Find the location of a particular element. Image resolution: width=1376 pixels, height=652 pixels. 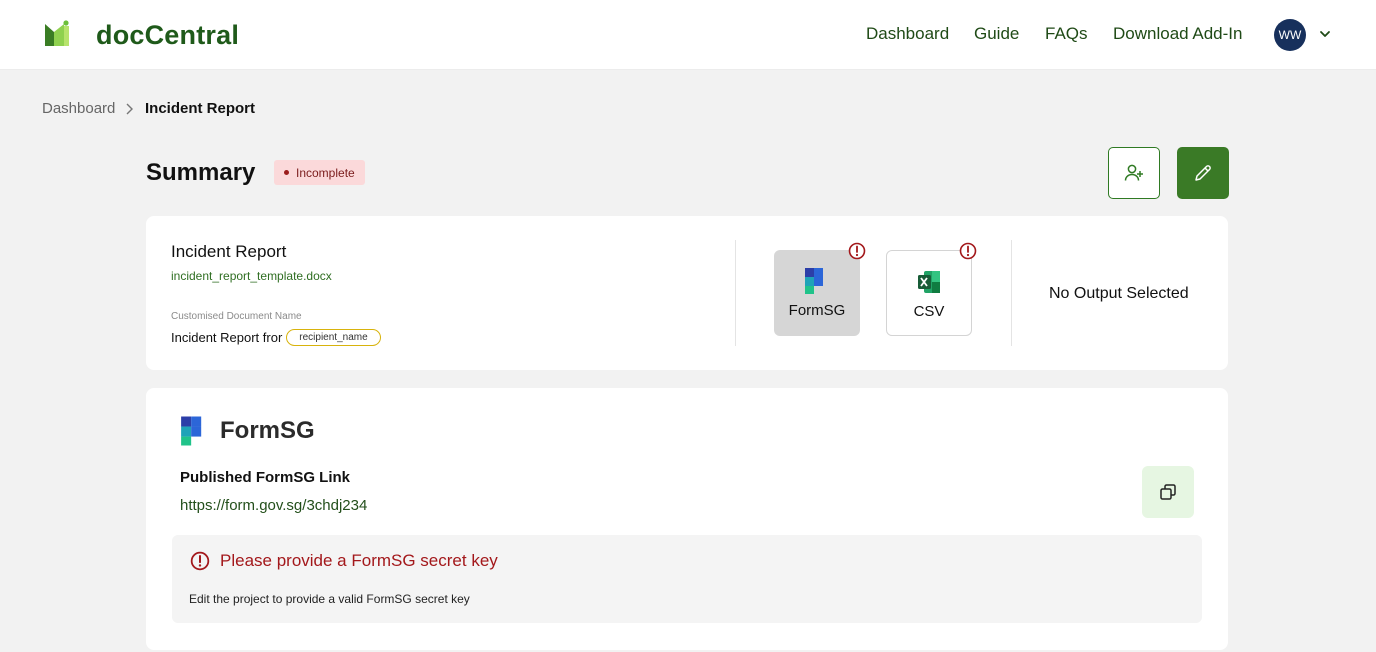

published-link: https://form.gov.sg/3chdj234 is located at coordinates (273, 505).